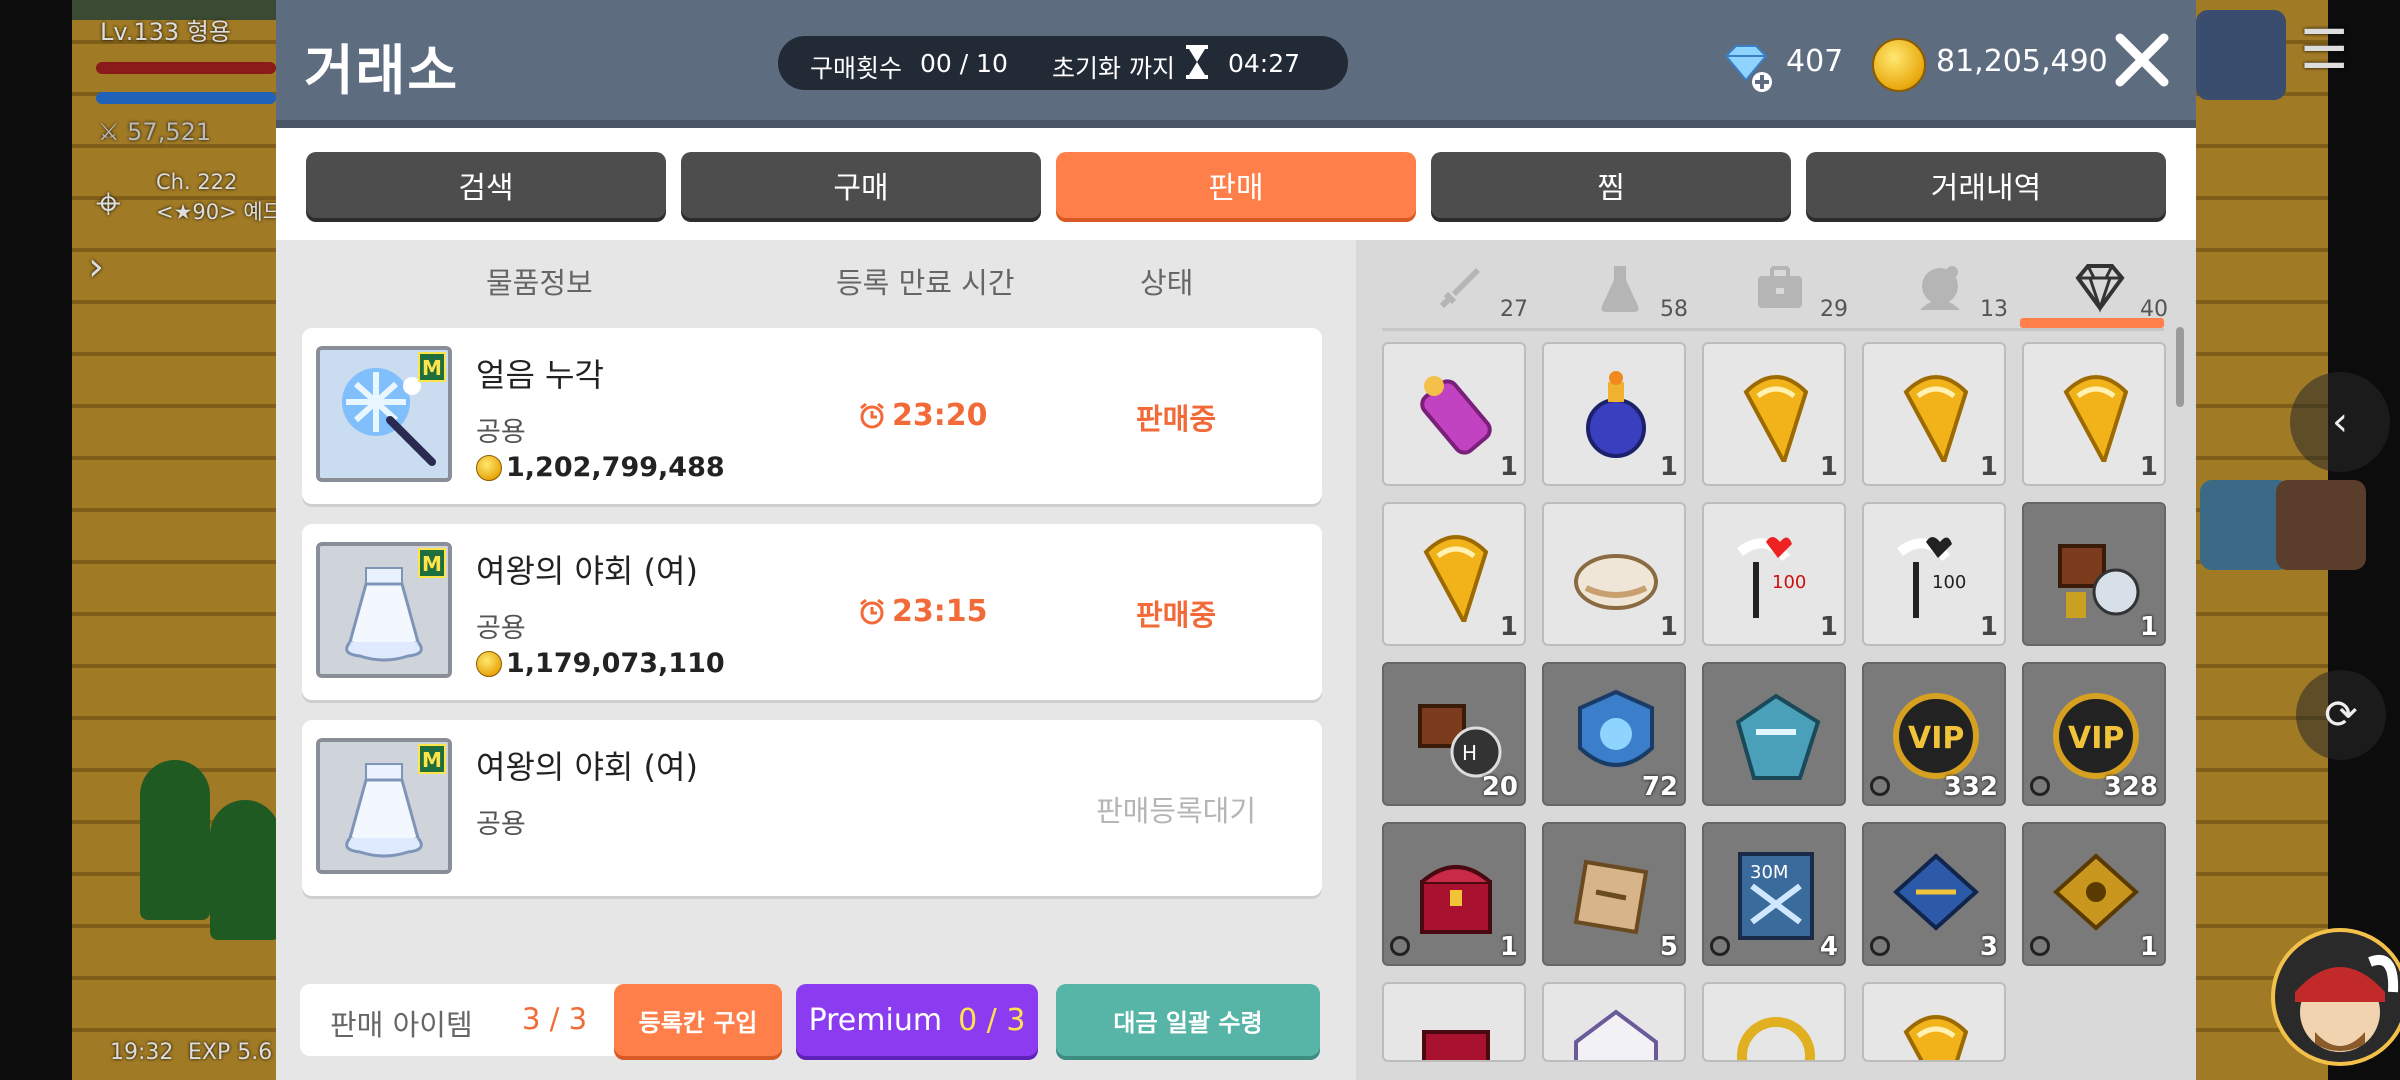 This screenshot has width=2400, height=1080. I want to click on collapse-arrow-button: ‹, so click(2340, 422).